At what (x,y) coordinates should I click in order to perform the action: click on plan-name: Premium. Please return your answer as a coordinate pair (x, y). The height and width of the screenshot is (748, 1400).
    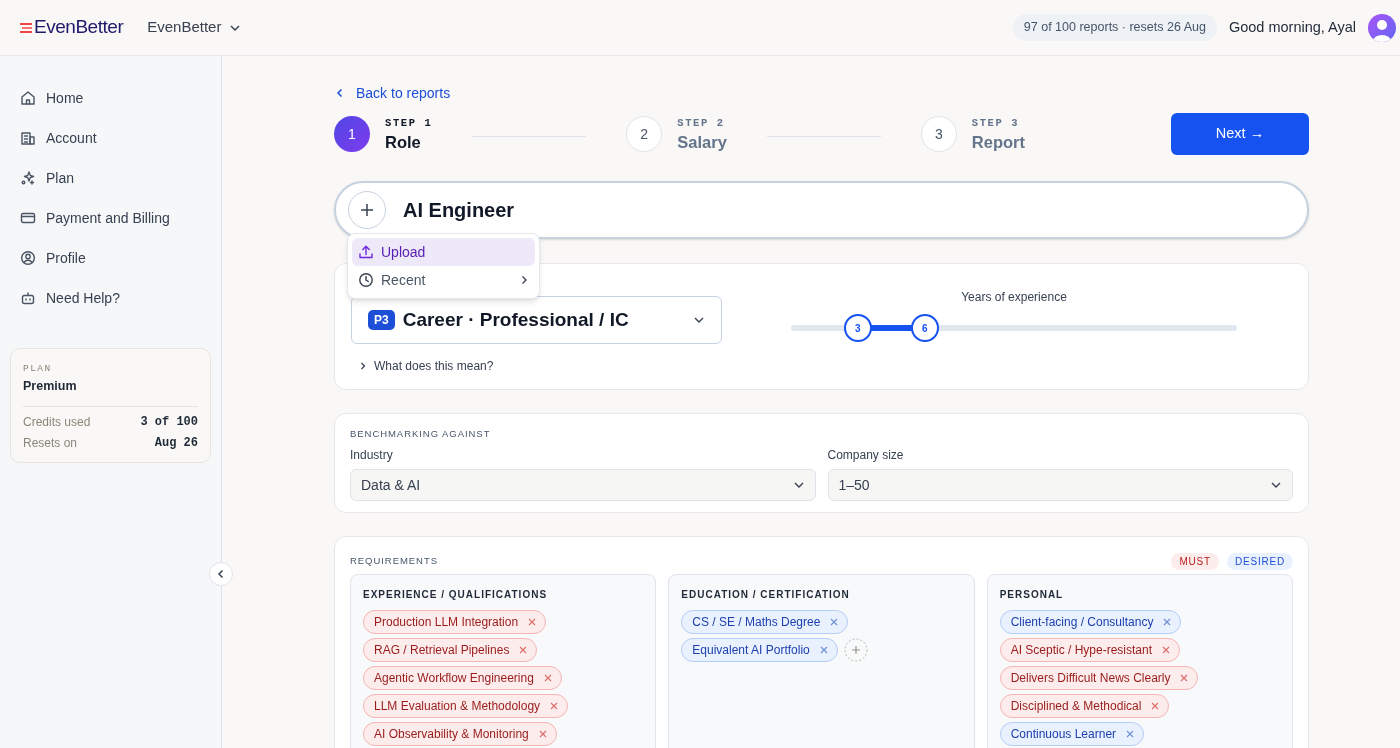
    Looking at the image, I should click on (50, 387).